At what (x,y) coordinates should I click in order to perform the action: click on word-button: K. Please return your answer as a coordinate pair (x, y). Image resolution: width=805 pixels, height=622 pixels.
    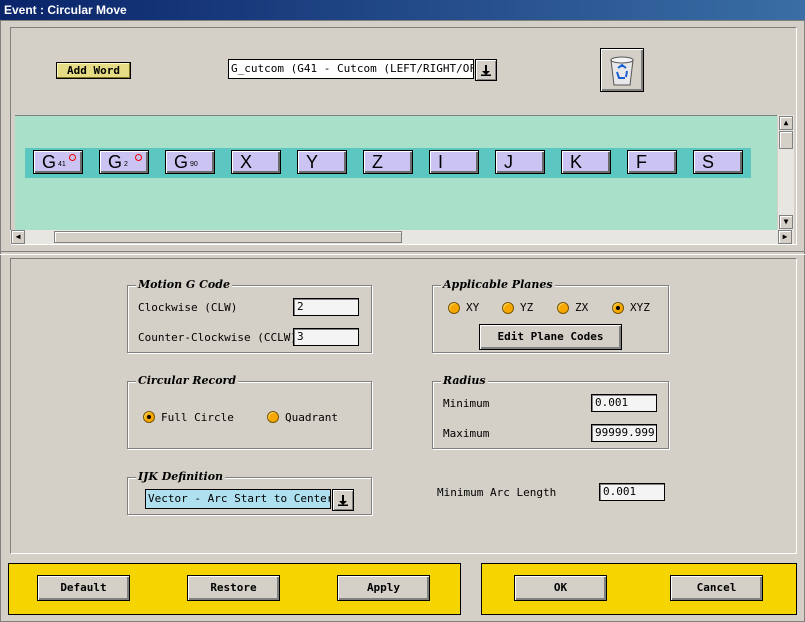
    Looking at the image, I should click on (586, 162).